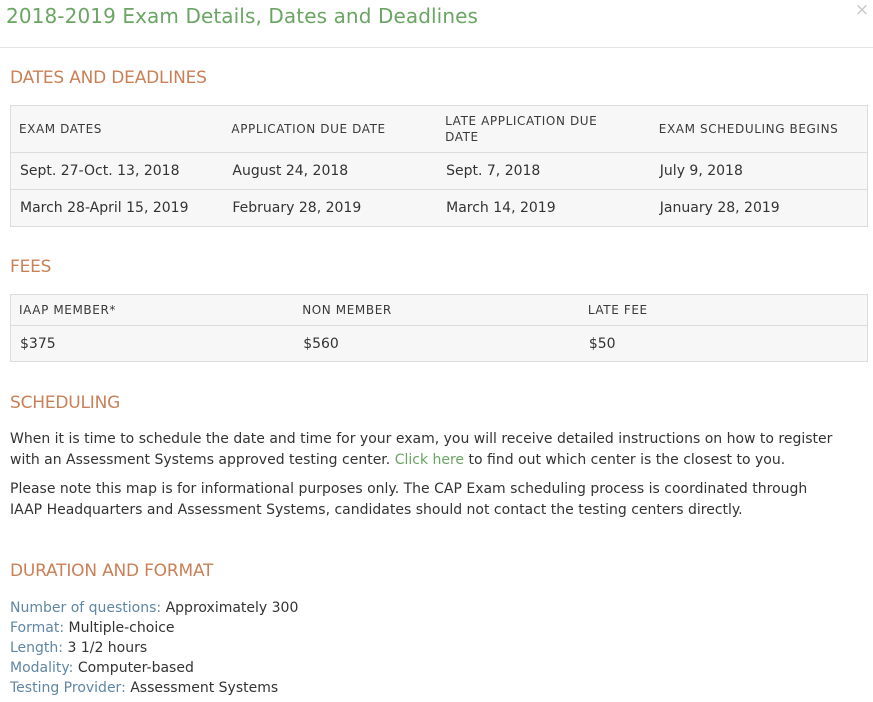  I want to click on item-label: Number of questions:, so click(86, 608).